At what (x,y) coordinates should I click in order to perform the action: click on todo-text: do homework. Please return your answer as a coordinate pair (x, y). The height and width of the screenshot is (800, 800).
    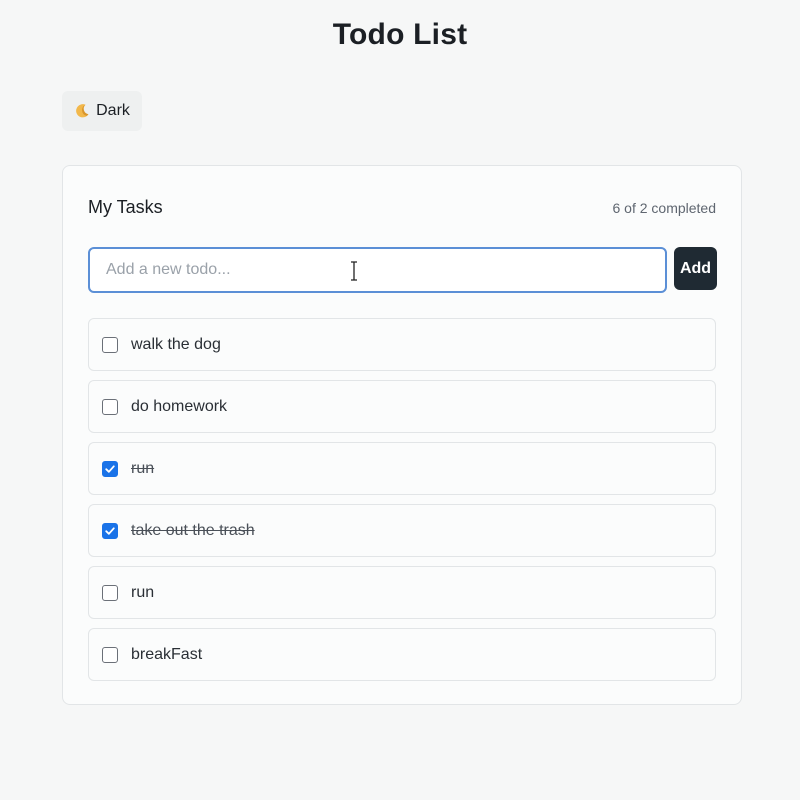
    Looking at the image, I should click on (179, 406).